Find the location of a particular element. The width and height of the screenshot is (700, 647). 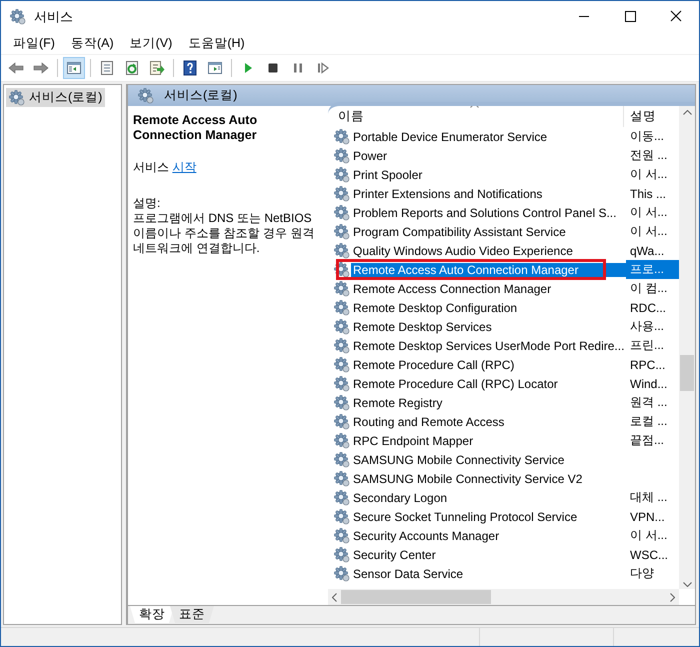

action-label: 서비스 is located at coordinates (151, 167).